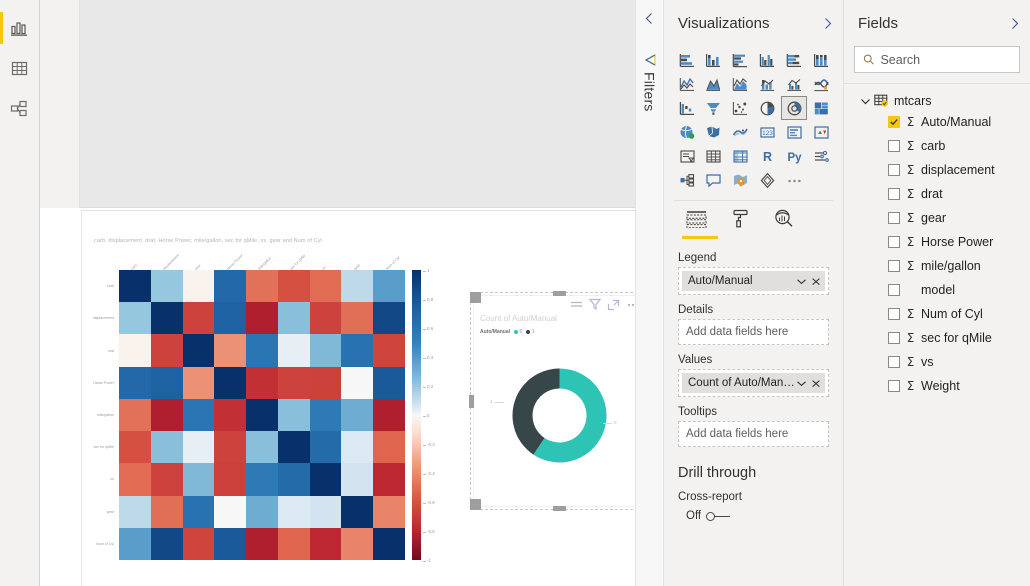  Describe the element at coordinates (630, 304) in the screenshot. I see `more-options-icon` at that location.